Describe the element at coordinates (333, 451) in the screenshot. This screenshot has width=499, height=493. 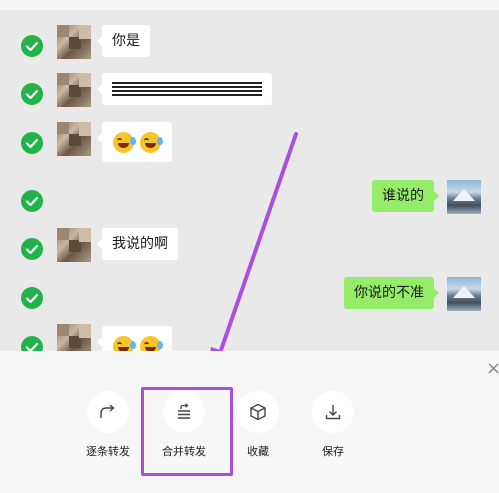
I see `action-label: 保存` at that location.